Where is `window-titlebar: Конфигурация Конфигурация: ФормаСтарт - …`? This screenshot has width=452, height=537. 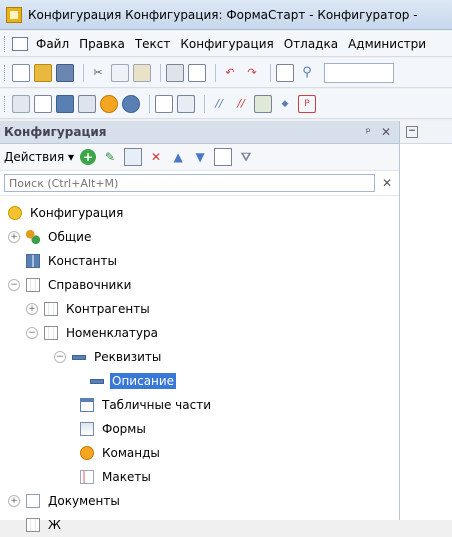
window-titlebar: Конфигурация Конфигурация: ФормаСтарт - … is located at coordinates (226, 15).